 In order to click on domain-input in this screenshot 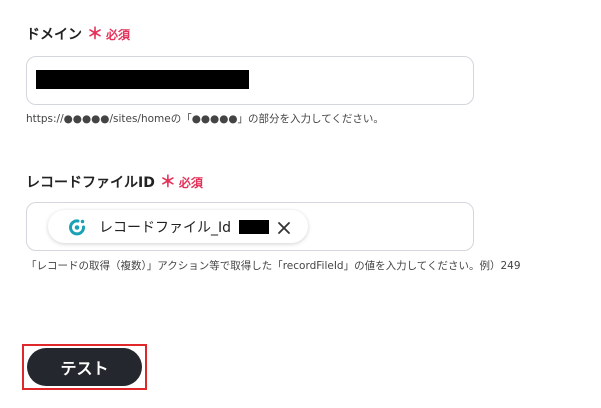, I will do `click(250, 80)`.